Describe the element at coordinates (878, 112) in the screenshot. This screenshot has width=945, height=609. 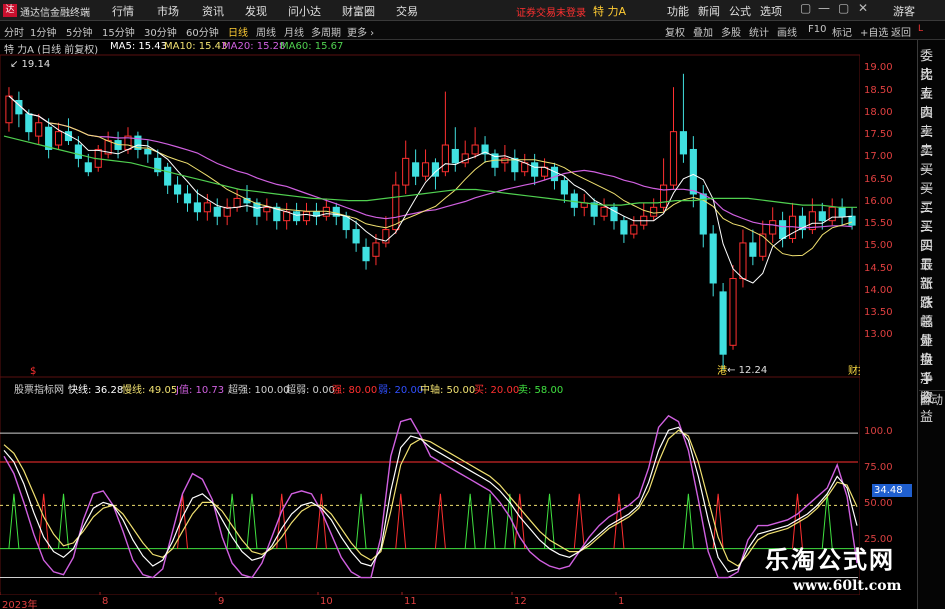
I see `price-tick-label: 18.00` at that location.